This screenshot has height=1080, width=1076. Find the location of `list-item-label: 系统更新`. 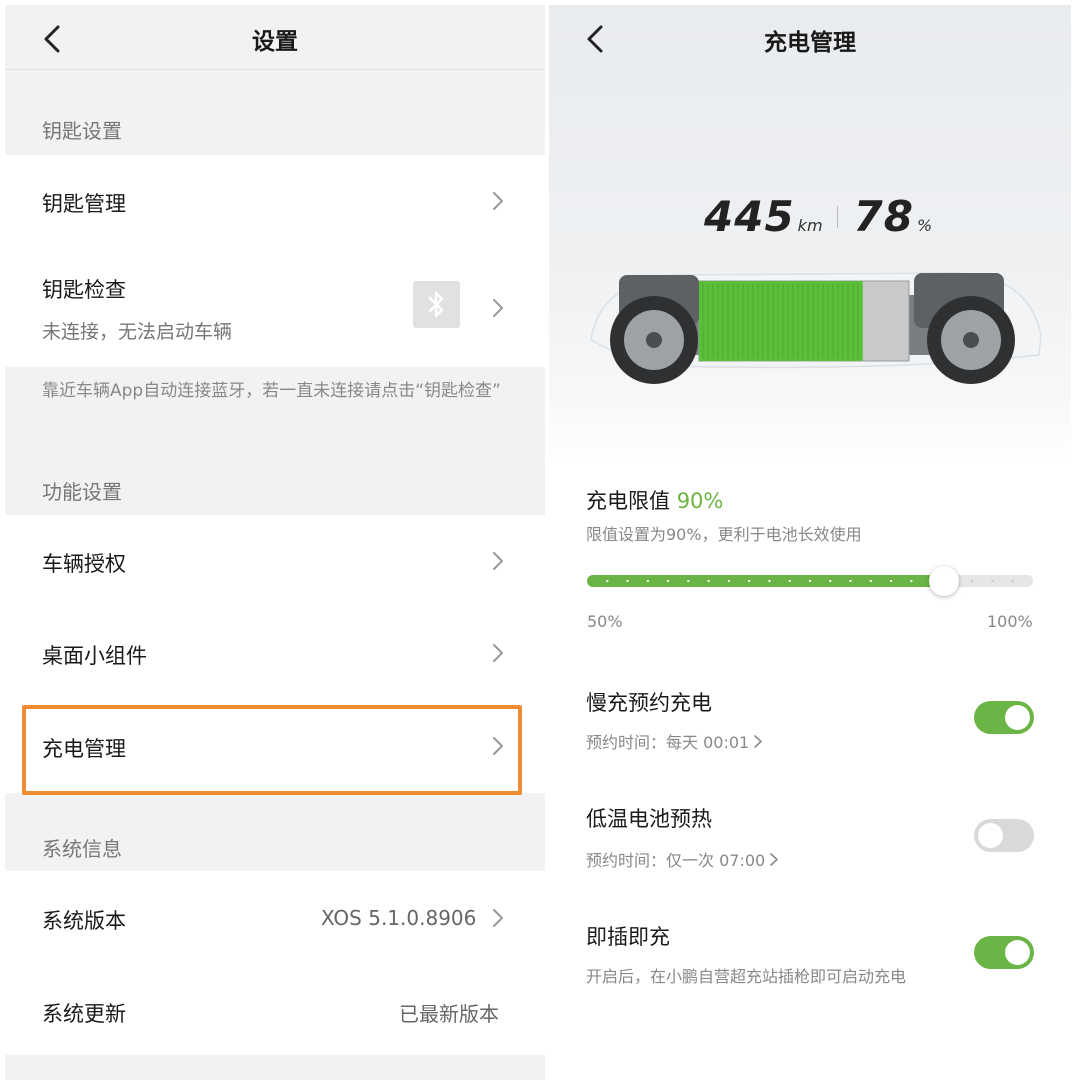

list-item-label: 系统更新 is located at coordinates (84, 1014).